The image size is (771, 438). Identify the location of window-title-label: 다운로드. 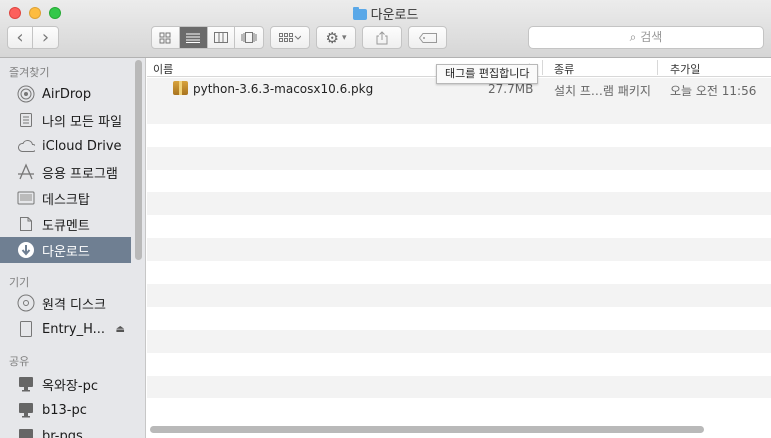
(394, 15).